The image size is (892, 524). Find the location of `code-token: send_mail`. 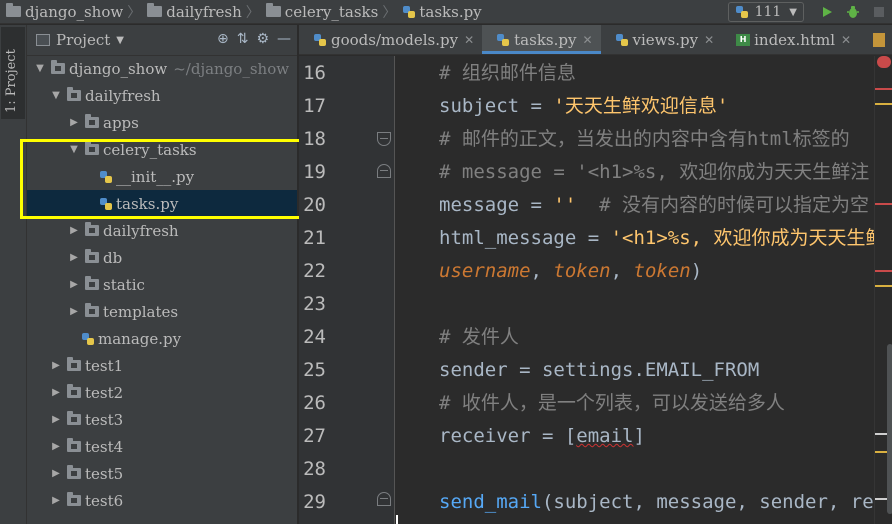

code-token: send_mail is located at coordinates (490, 502).